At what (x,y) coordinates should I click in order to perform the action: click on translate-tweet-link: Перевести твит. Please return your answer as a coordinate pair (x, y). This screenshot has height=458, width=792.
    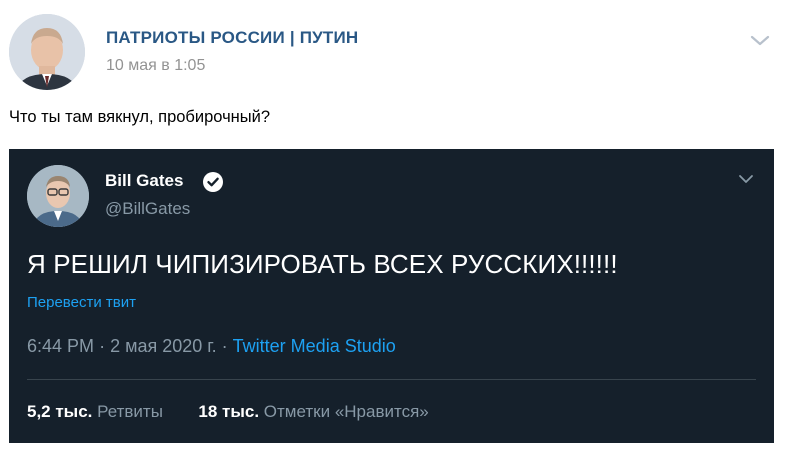
    Looking at the image, I should click on (81, 302).